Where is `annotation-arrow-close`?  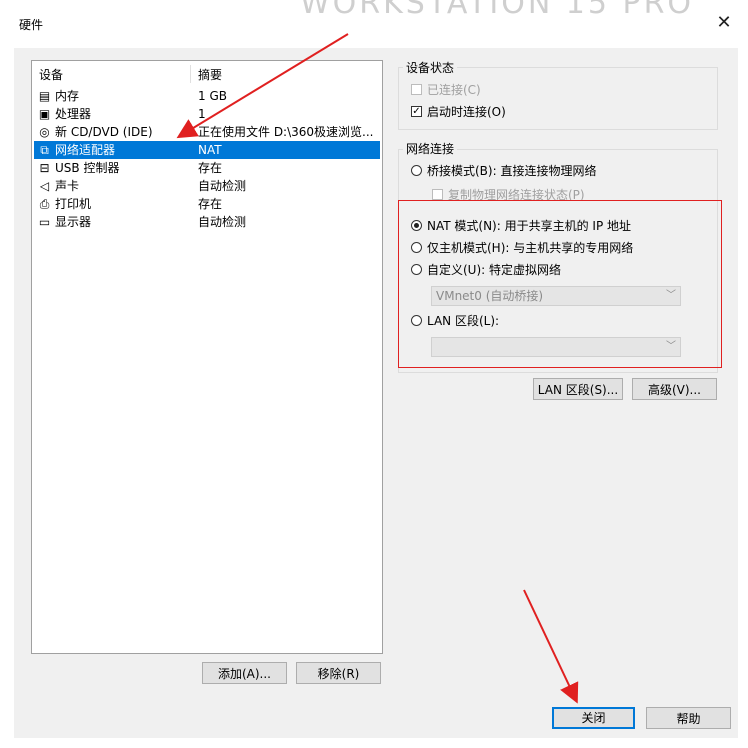
annotation-arrow-close is located at coordinates (551, 646).